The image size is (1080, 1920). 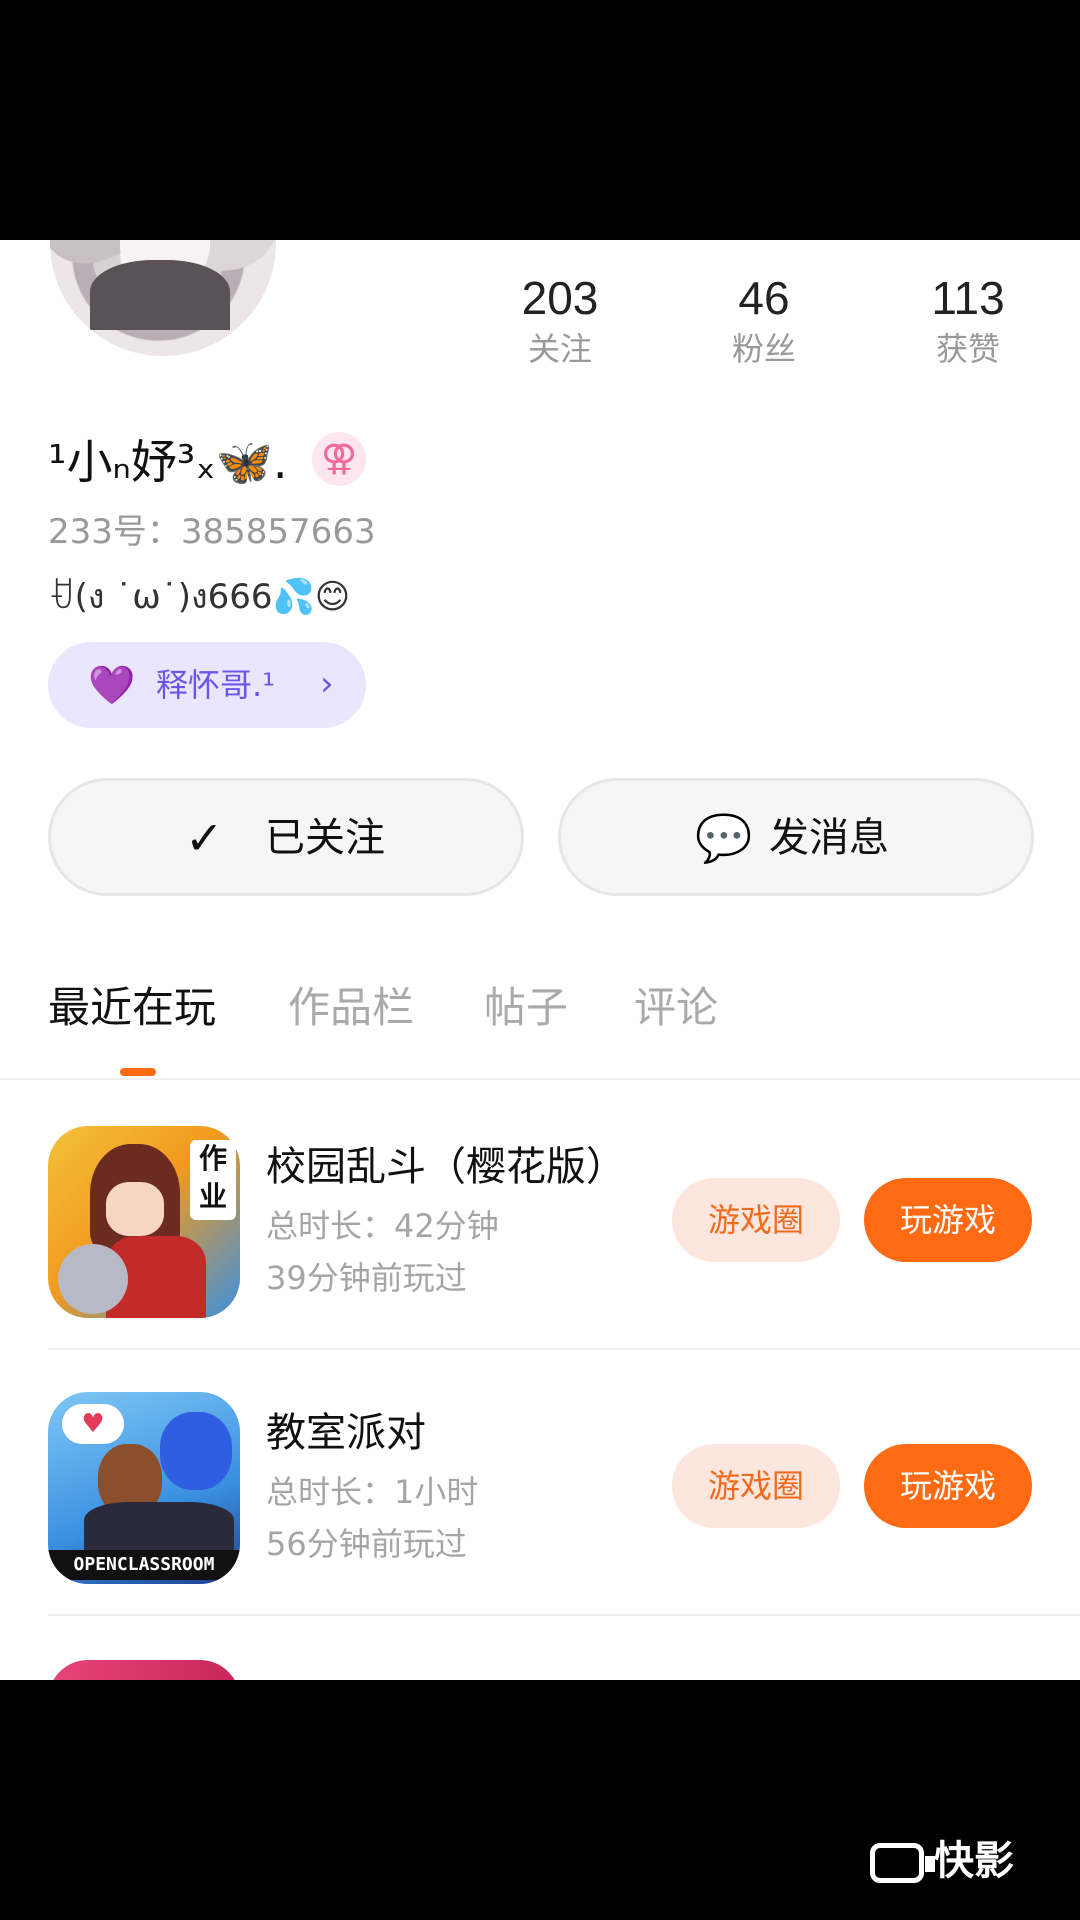 What do you see at coordinates (144, 1565) in the screenshot?
I see `game-icon-logo: OPENCLASSROOM` at bounding box center [144, 1565].